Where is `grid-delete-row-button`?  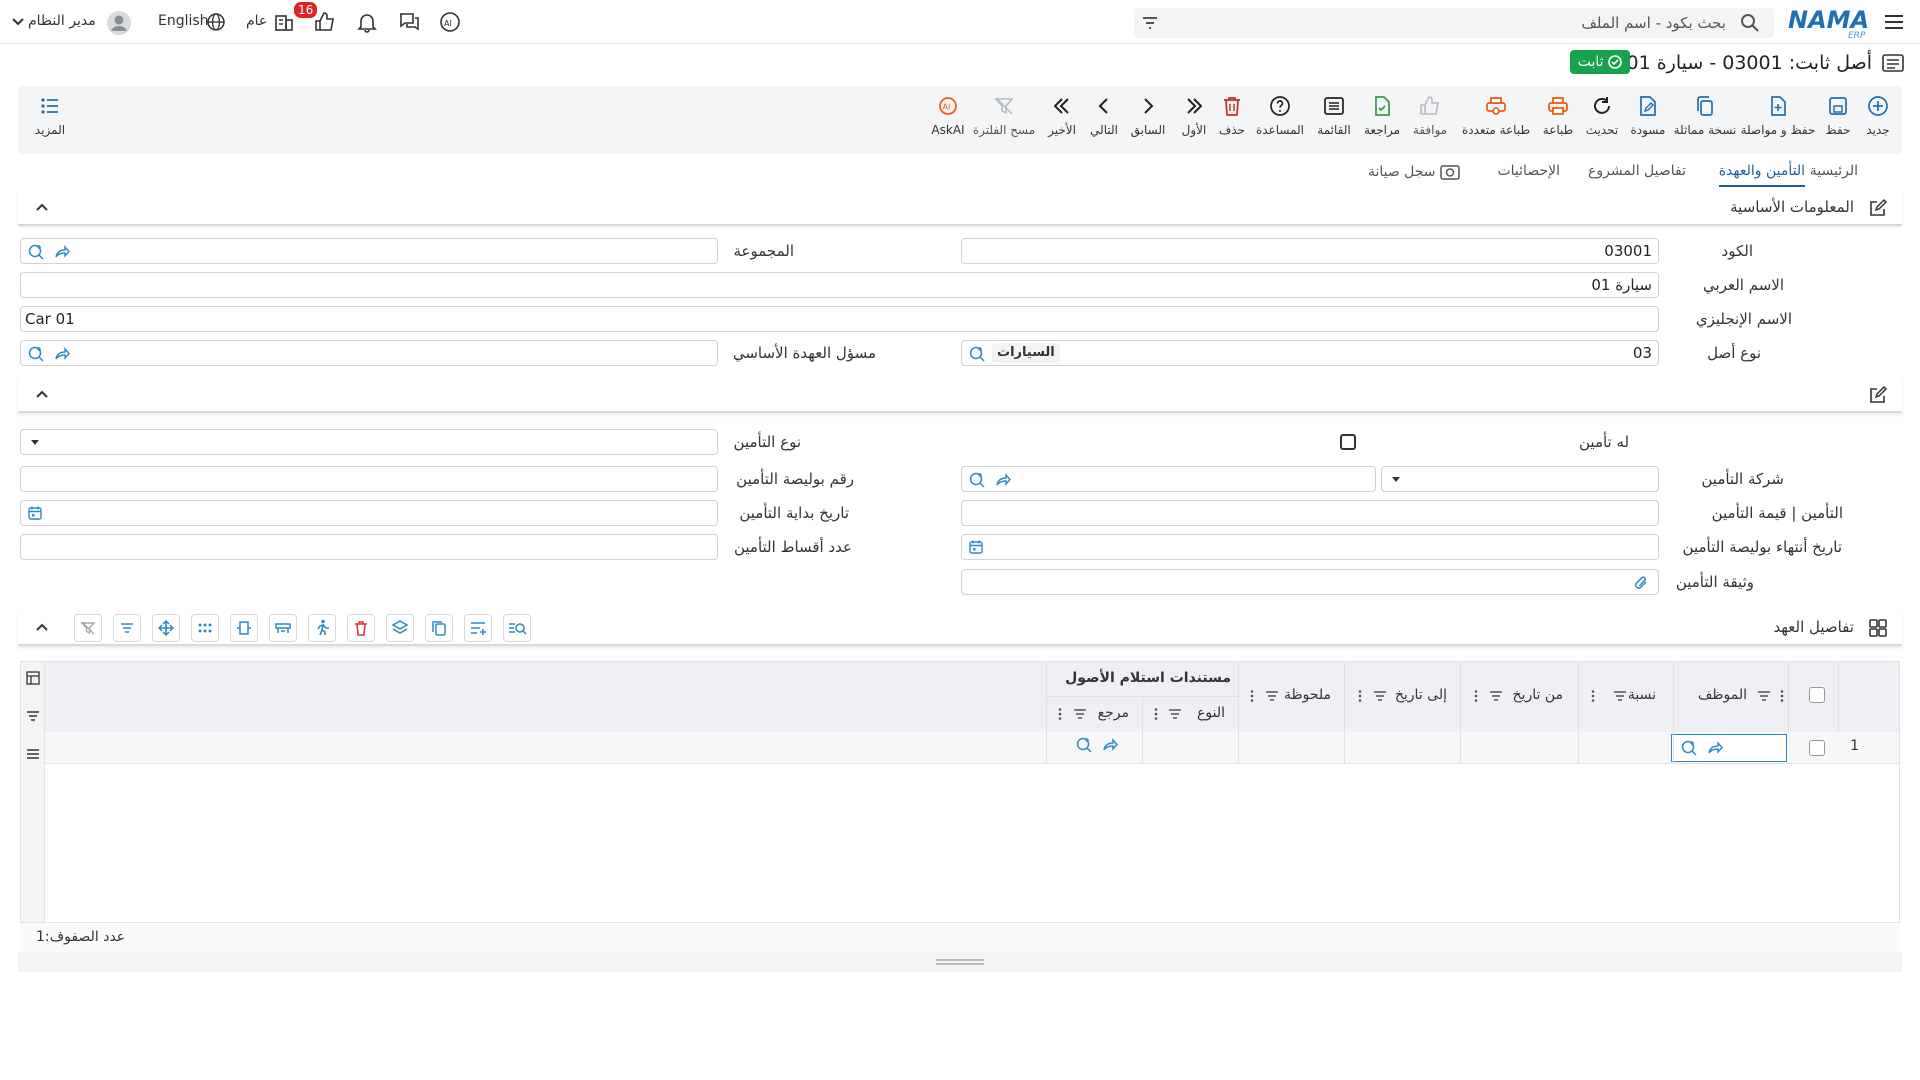 grid-delete-row-button is located at coordinates (361, 628).